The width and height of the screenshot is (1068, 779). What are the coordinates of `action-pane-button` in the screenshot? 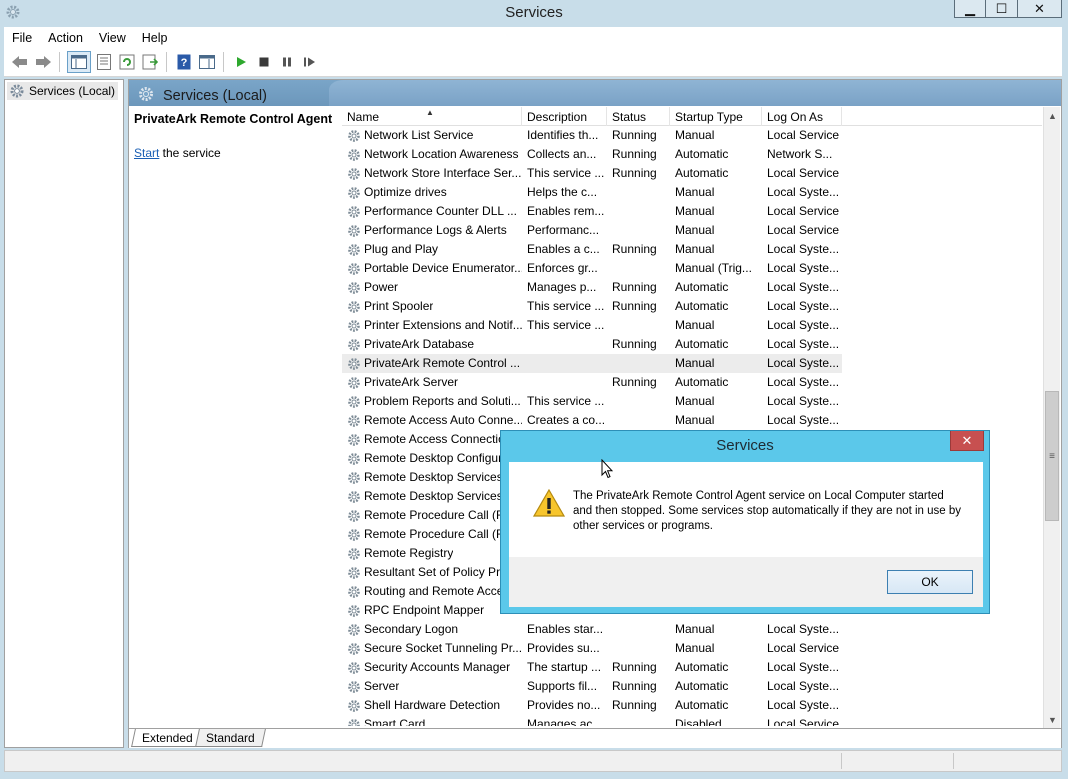 It's located at (207, 62).